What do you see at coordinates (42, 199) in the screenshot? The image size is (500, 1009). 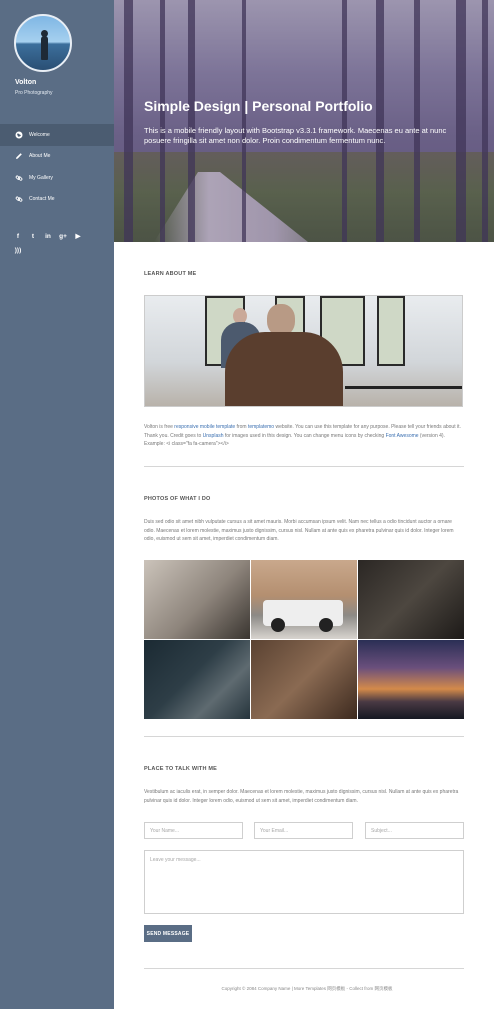 I see `nav-label-contact: Contact Me` at bounding box center [42, 199].